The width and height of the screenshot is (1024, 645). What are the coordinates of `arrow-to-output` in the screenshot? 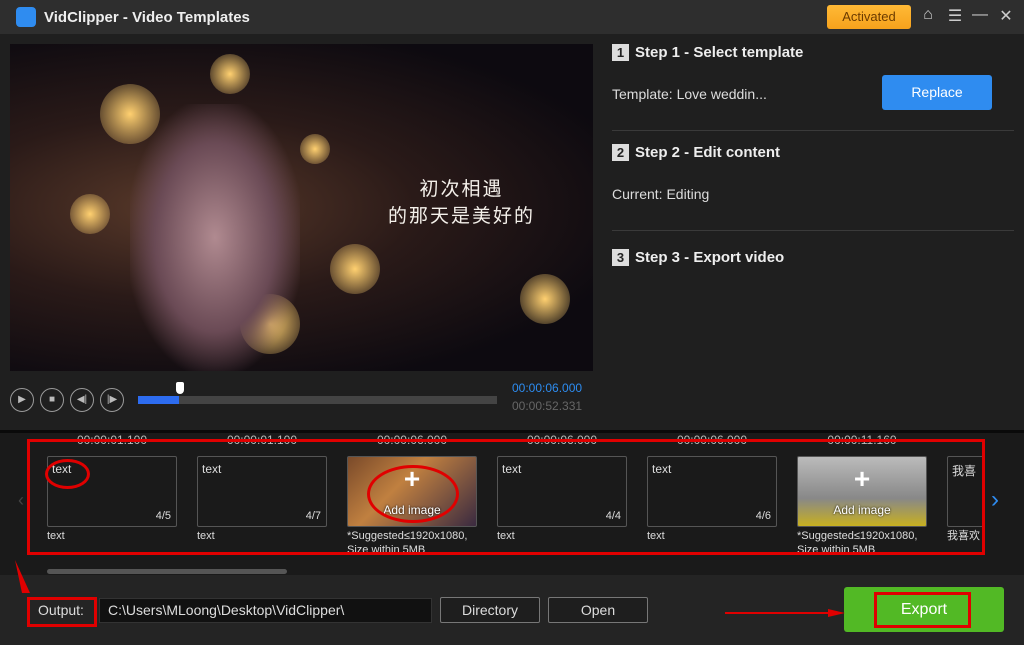 It's located at (22, 576).